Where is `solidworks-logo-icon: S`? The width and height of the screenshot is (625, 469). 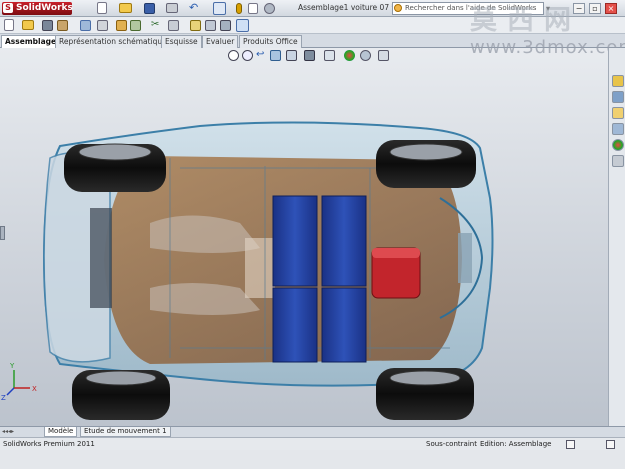 solidworks-logo-icon: S is located at coordinates (8, 8).